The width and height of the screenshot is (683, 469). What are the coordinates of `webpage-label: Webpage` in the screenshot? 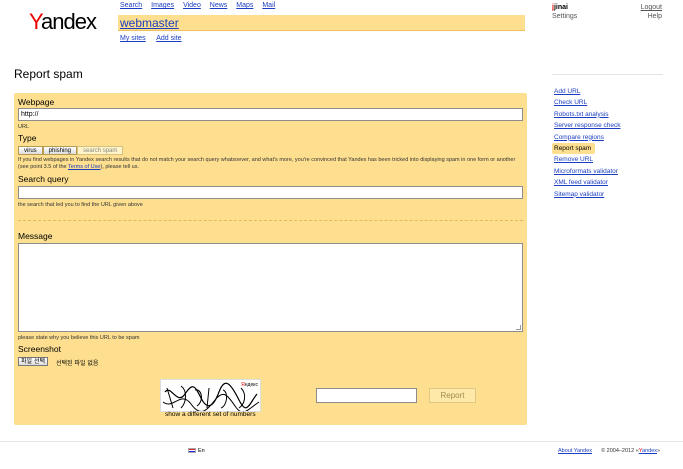 It's located at (36, 102).